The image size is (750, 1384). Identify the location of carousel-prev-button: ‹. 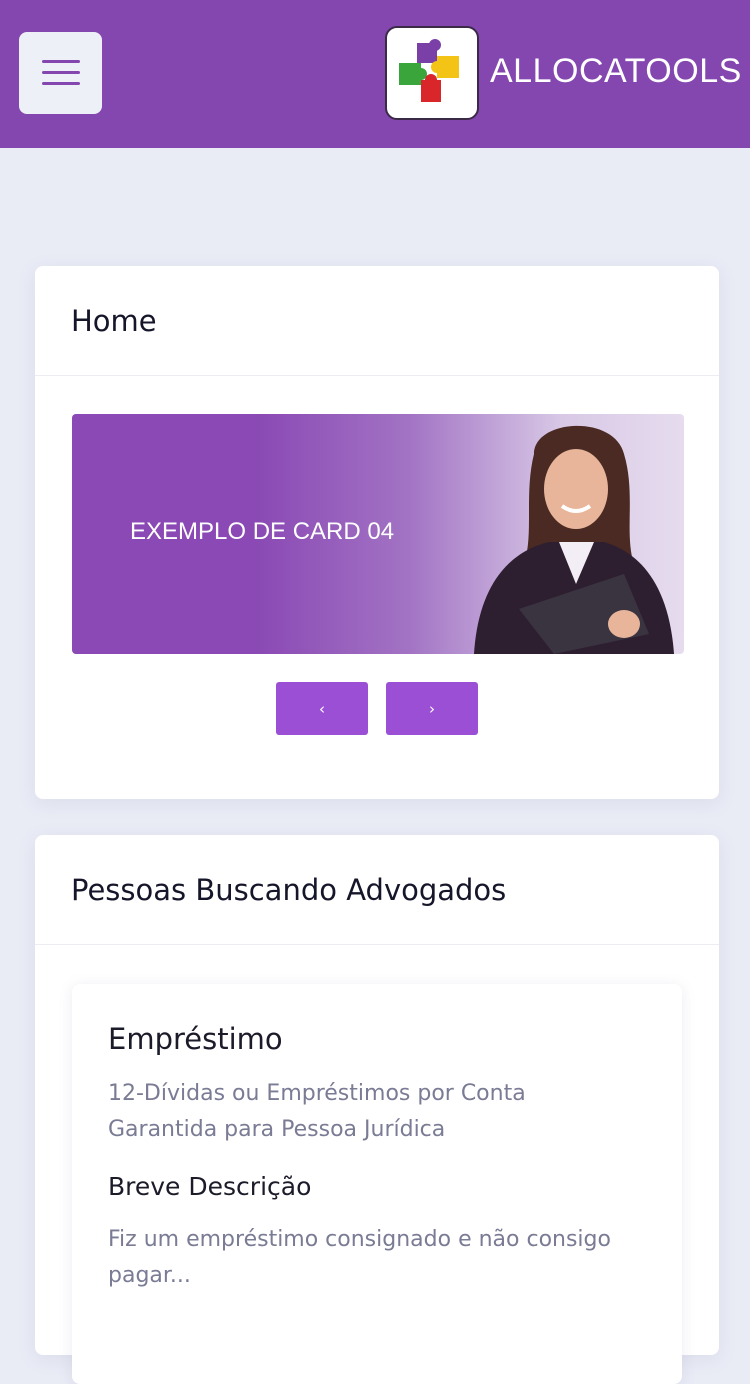
(322, 708).